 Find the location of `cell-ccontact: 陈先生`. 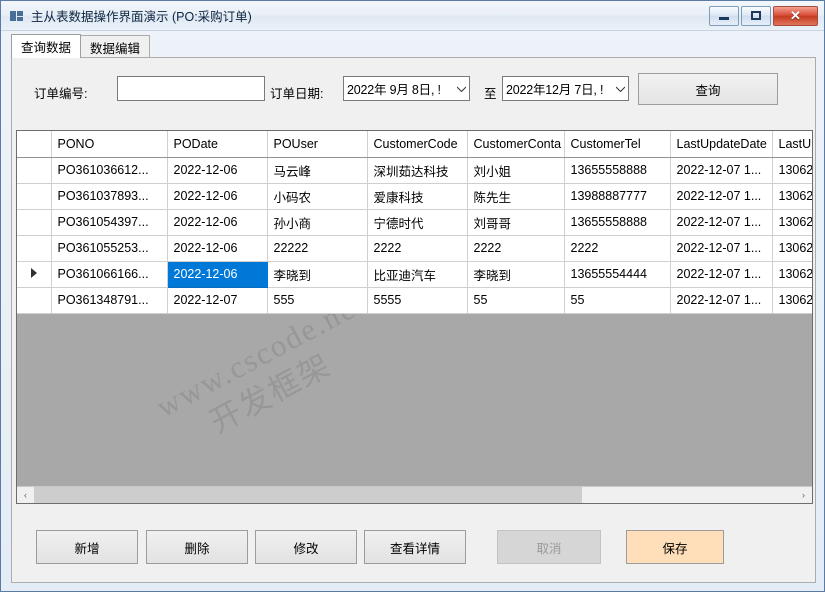

cell-ccontact: 陈先生 is located at coordinates (516, 196).